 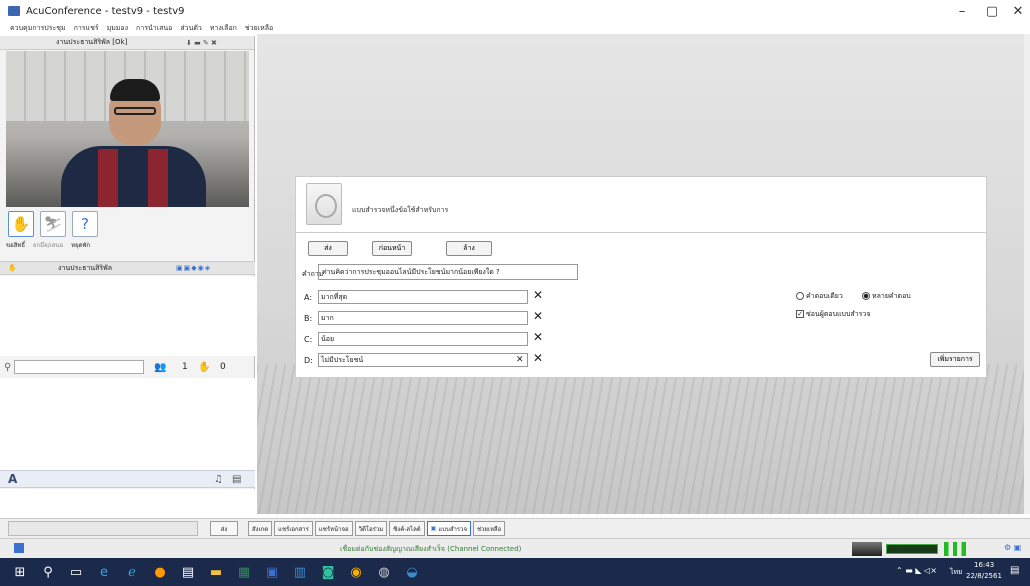 What do you see at coordinates (984, 576) in the screenshot?
I see `clock-date: 22/8/2561` at bounding box center [984, 576].